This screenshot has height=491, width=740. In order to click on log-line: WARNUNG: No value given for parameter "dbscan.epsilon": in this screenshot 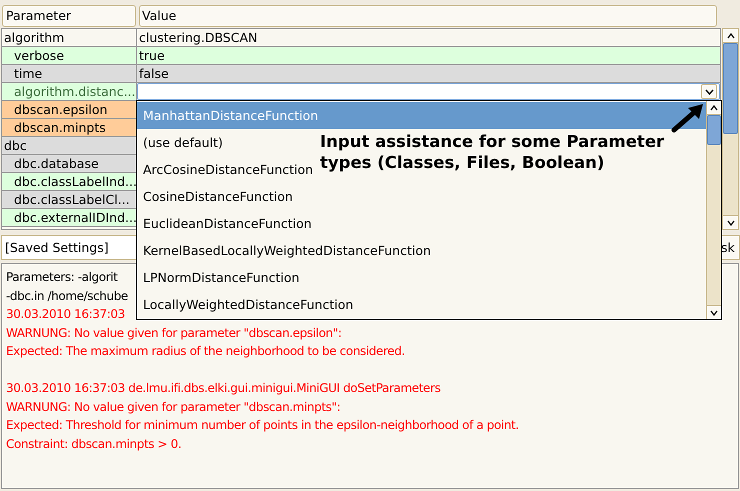, I will do `click(174, 333)`.